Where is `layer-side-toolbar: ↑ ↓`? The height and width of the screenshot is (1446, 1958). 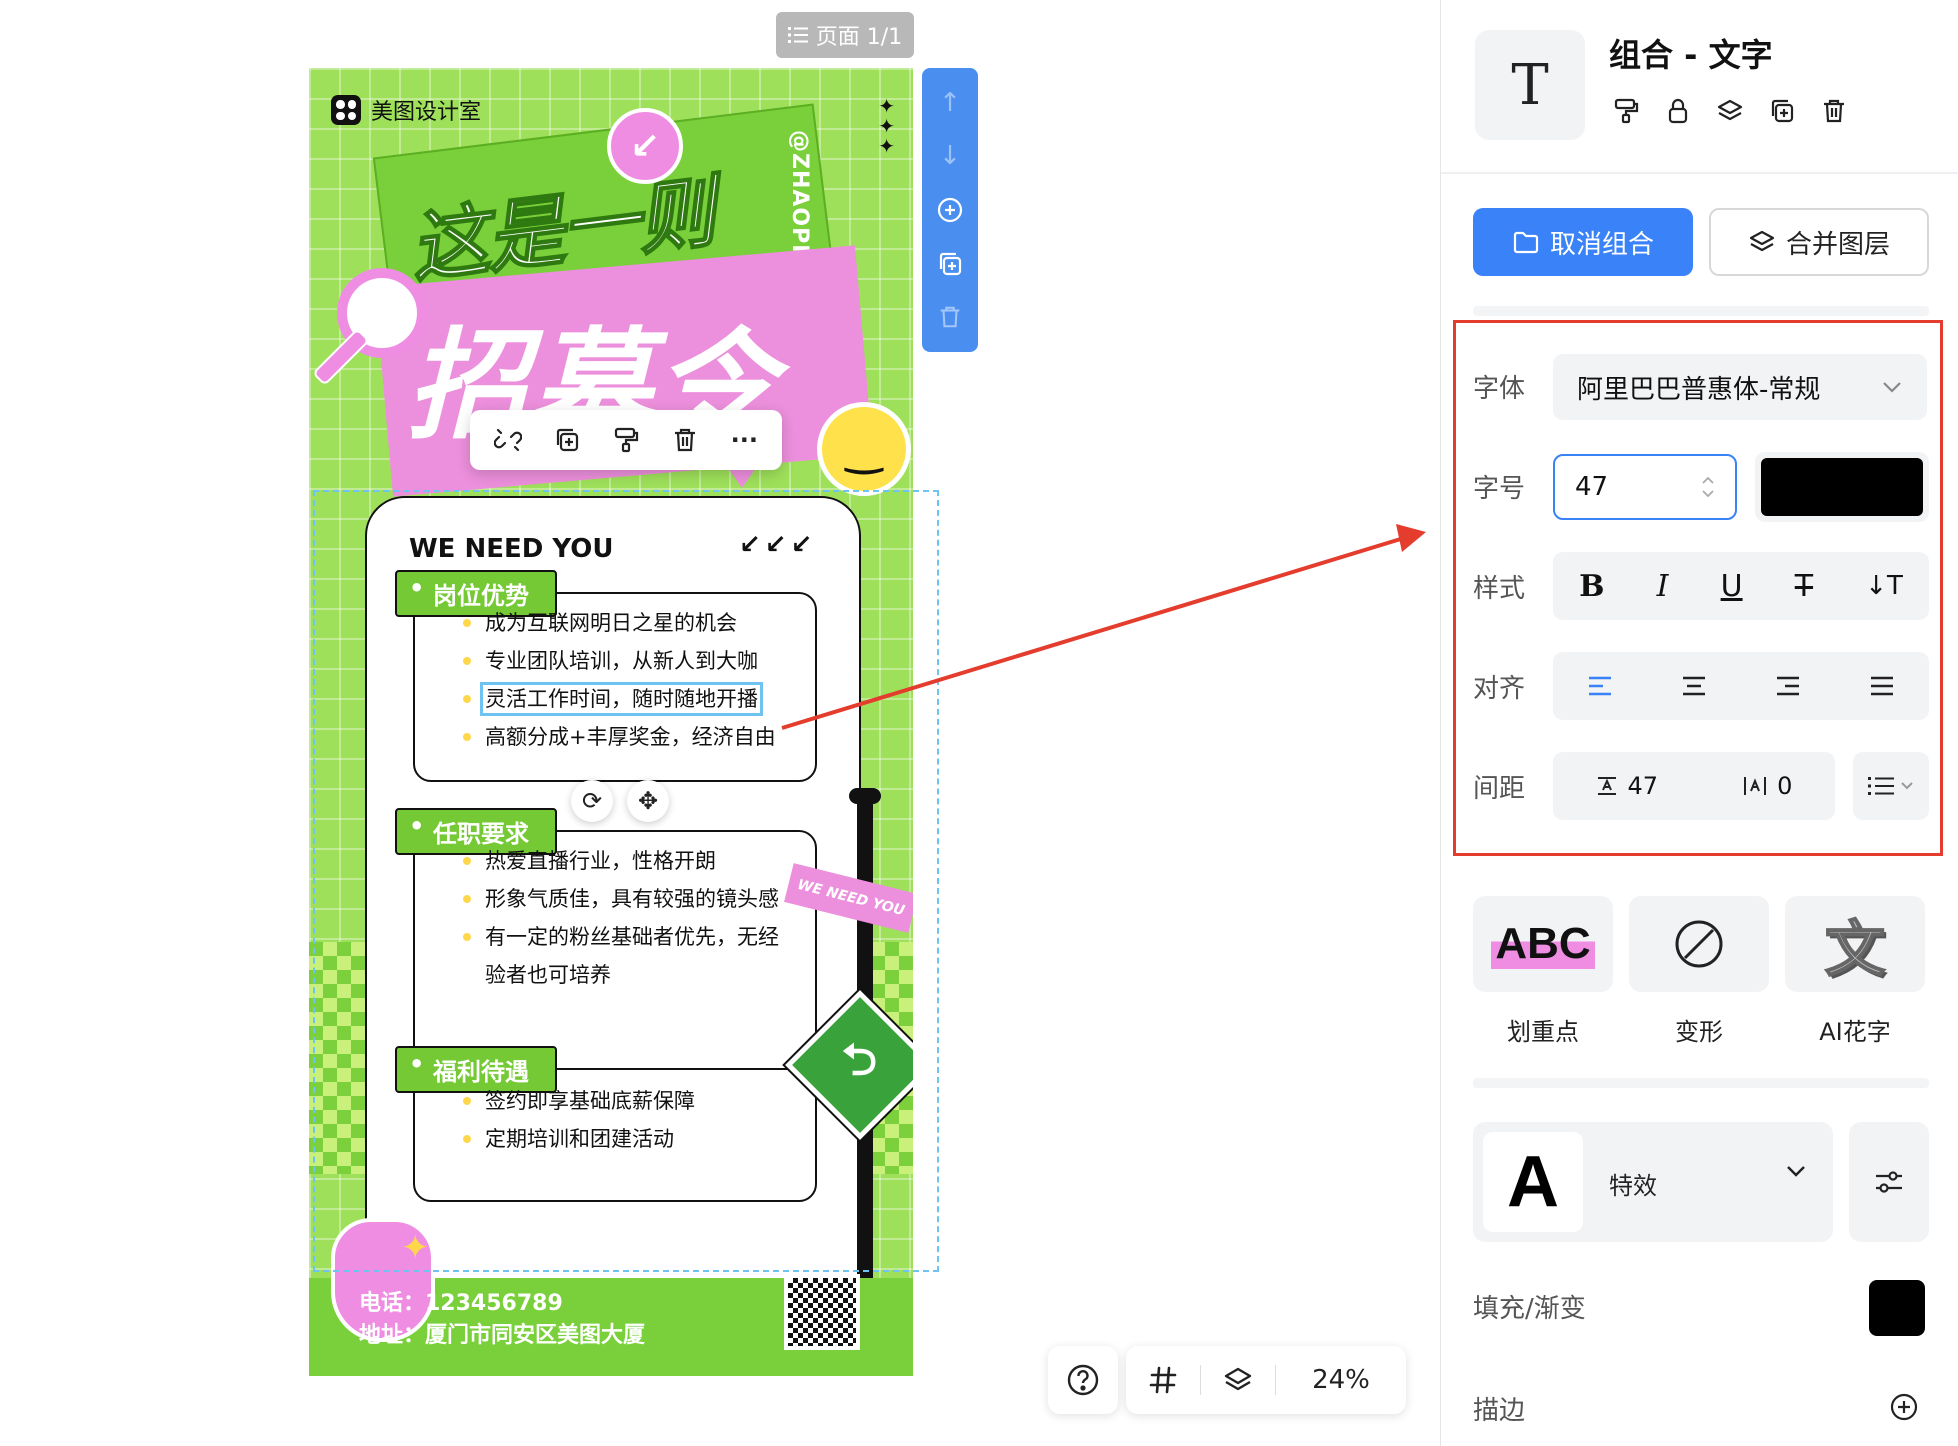
layer-side-toolbar: ↑ ↓ is located at coordinates (950, 210).